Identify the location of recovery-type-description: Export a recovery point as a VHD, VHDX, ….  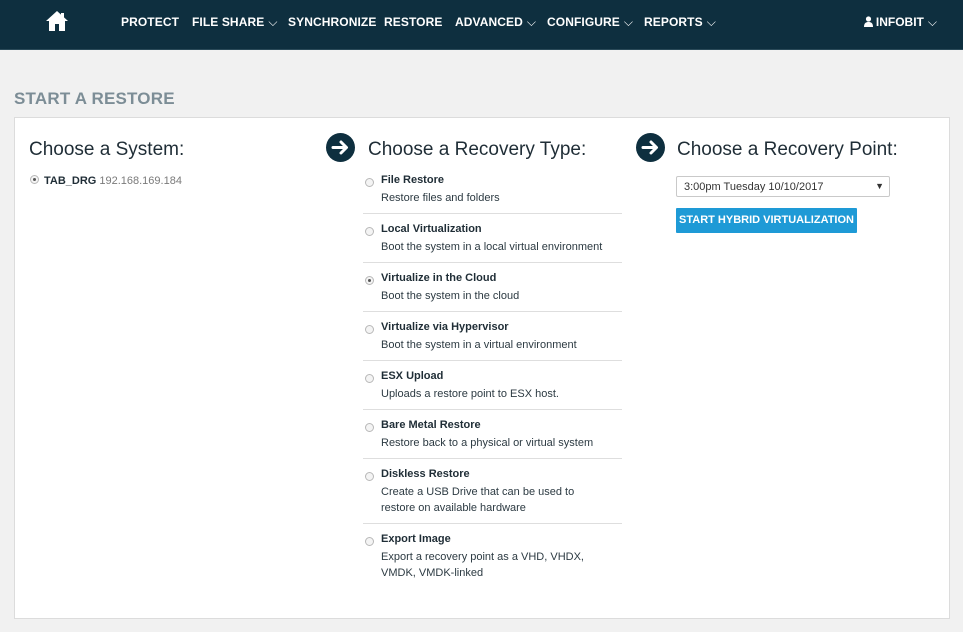
(482, 565).